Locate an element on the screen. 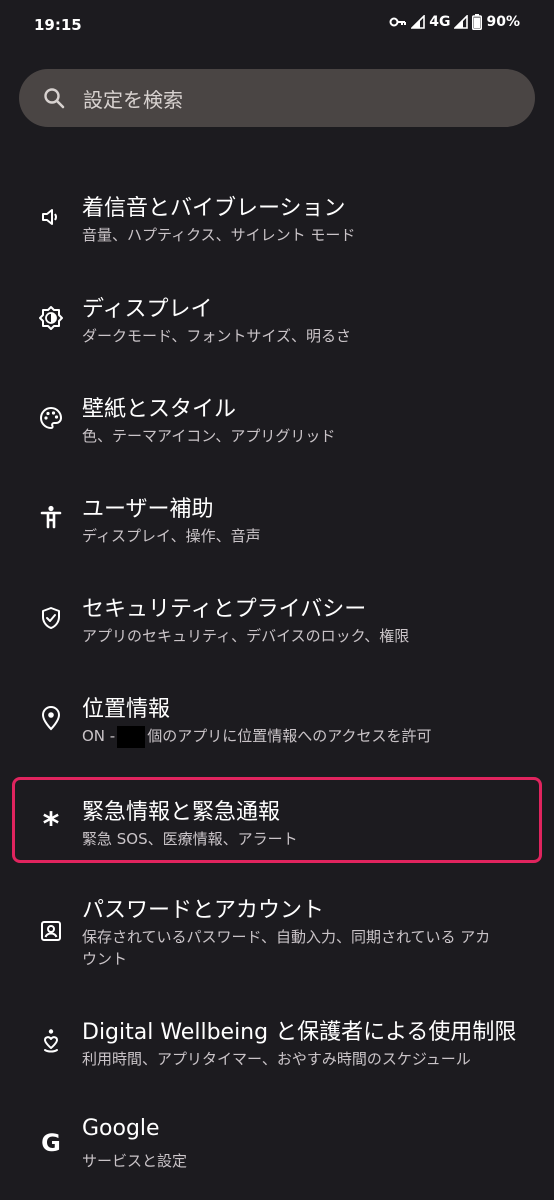 The height and width of the screenshot is (1200, 554). volume-icon is located at coordinates (51, 217).